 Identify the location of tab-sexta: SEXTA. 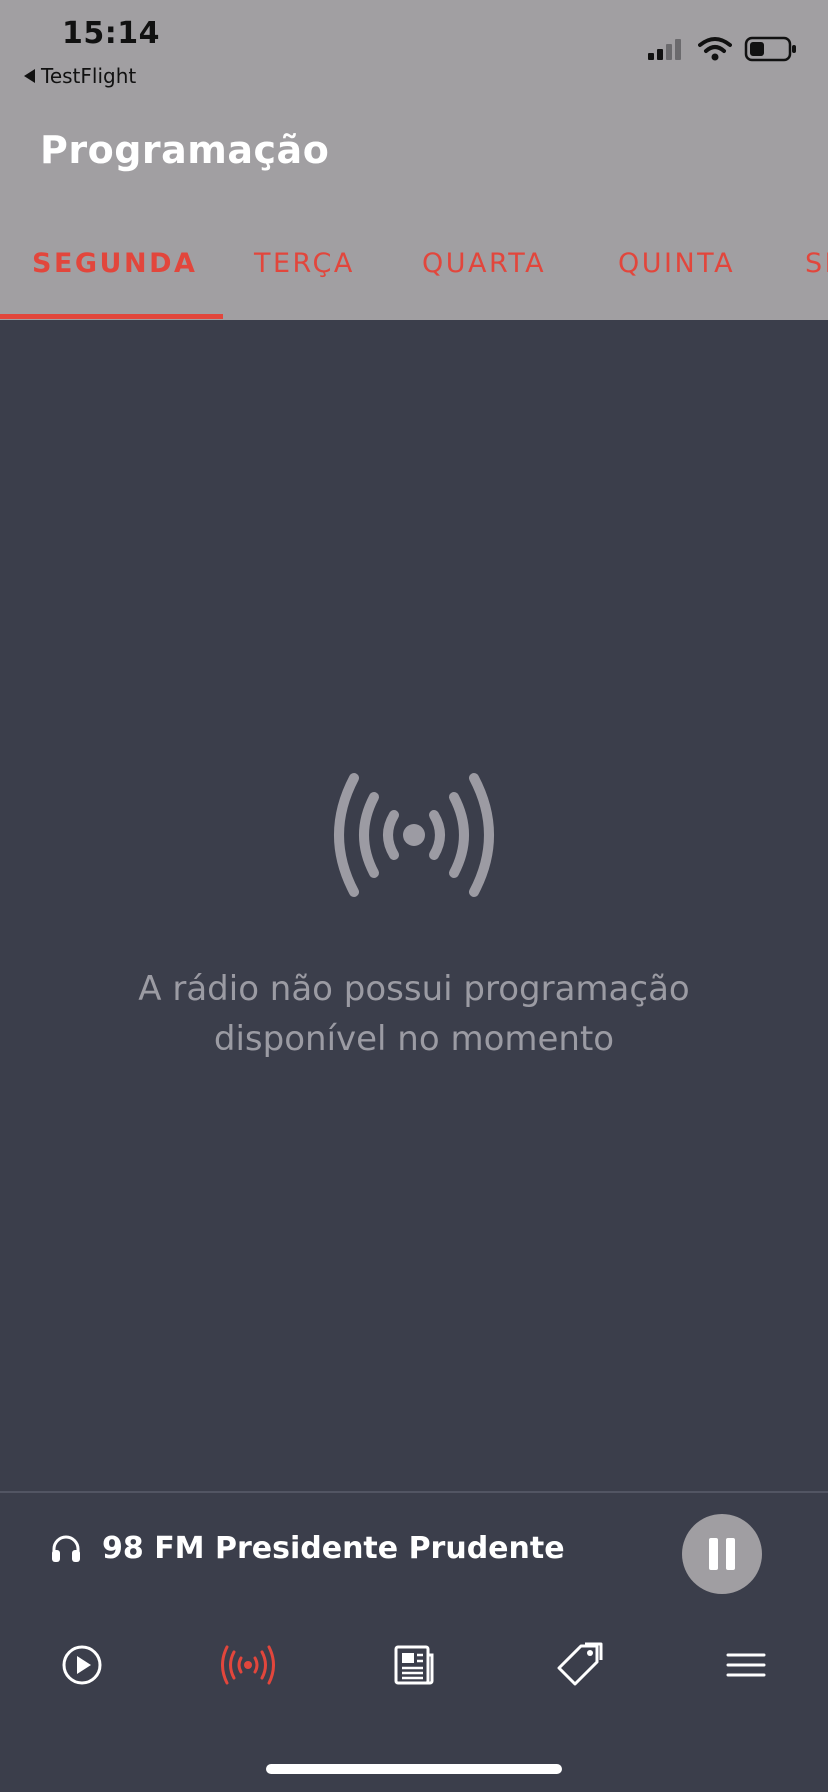
(816, 263).